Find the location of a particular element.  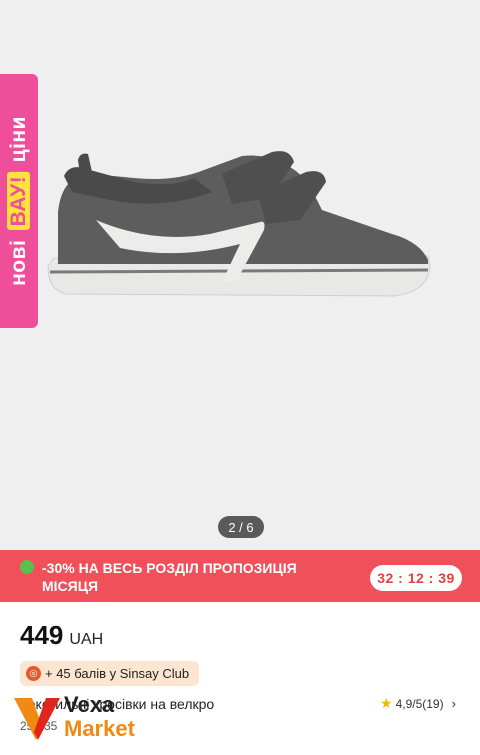

rating-value: 4,9/5(19) is located at coordinates (419, 703).